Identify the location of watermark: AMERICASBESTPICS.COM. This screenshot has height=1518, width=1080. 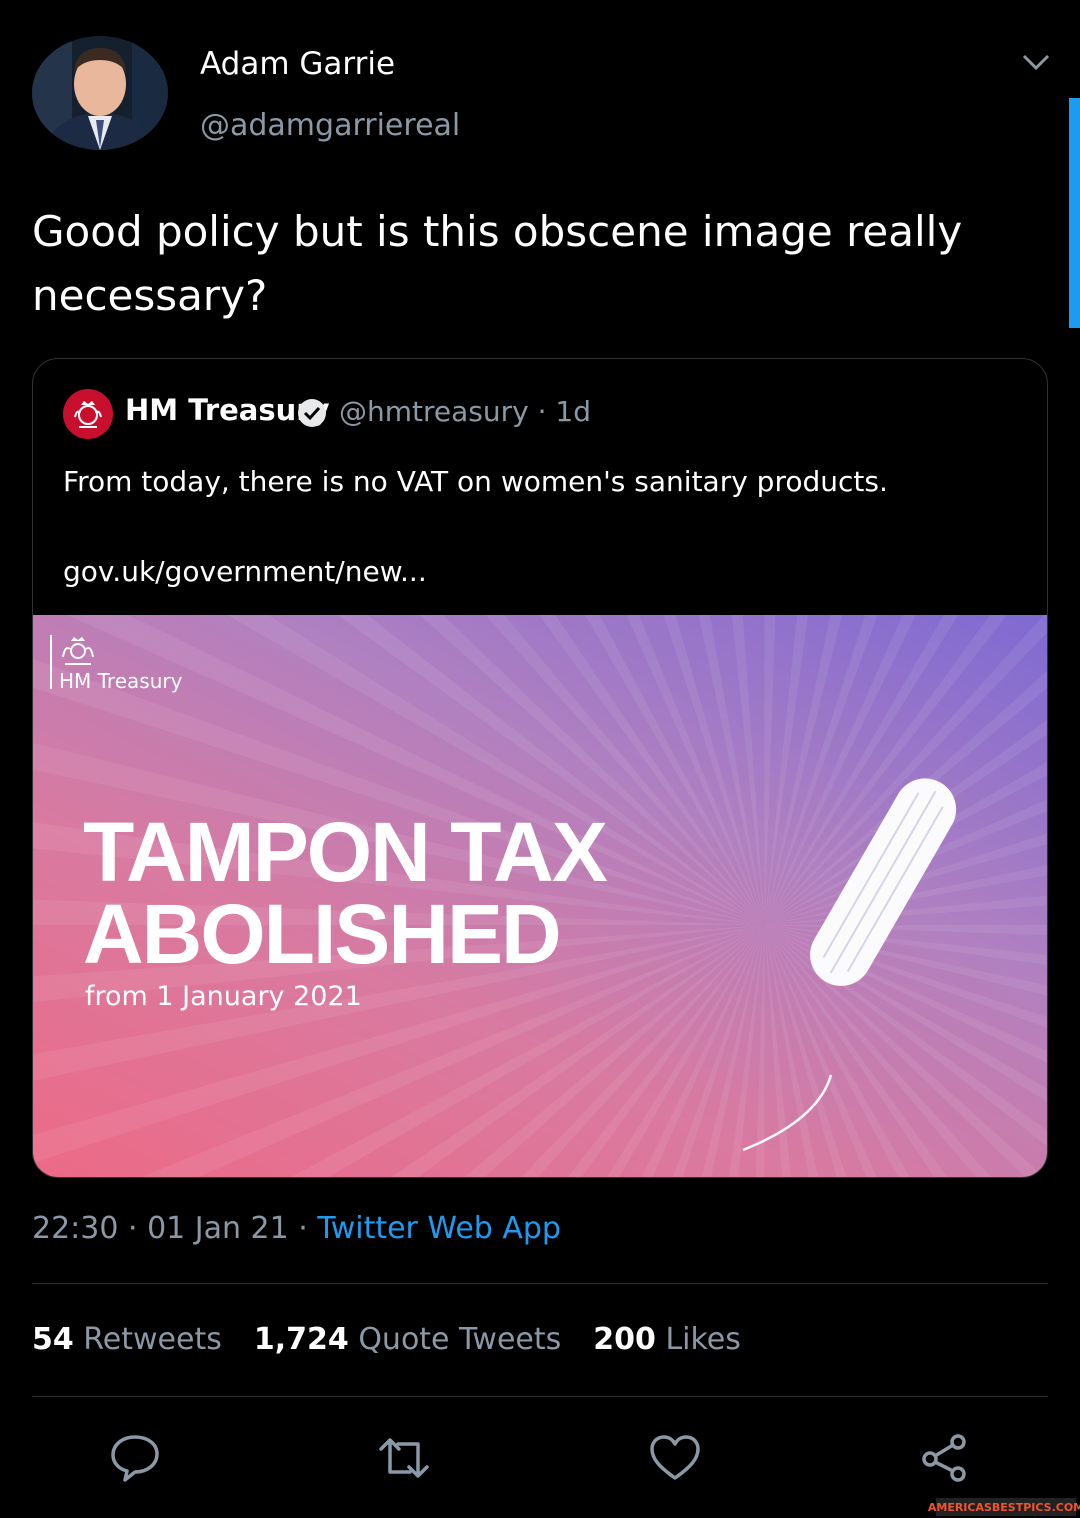
(1004, 1507).